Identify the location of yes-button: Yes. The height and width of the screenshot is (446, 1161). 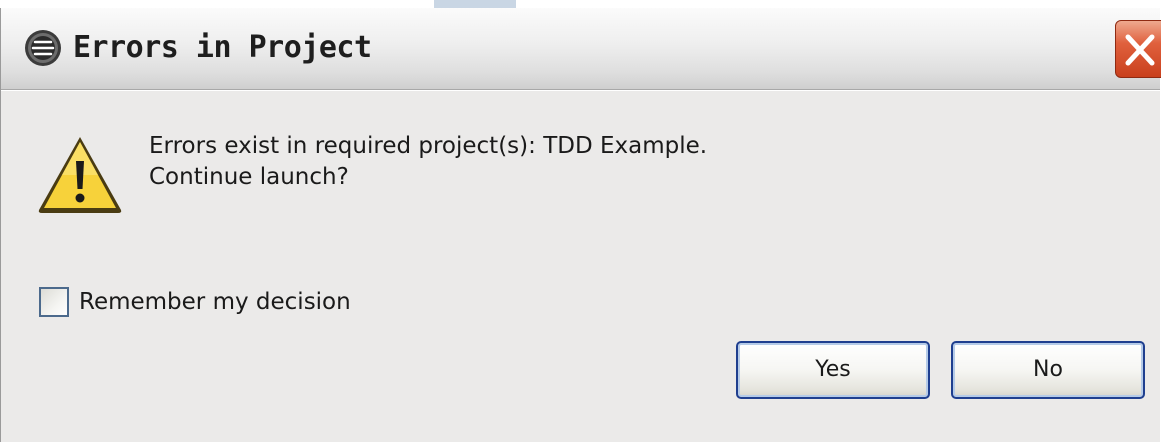
(833, 370).